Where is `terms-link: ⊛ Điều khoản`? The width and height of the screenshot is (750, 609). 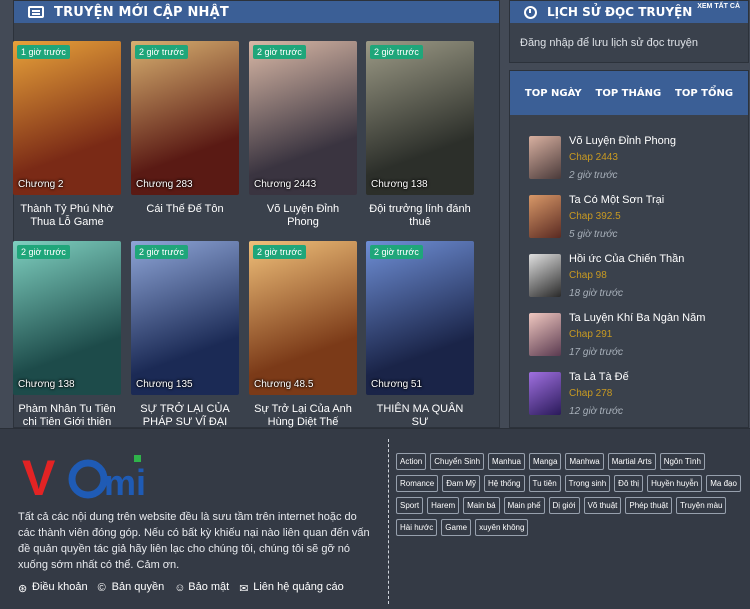
terms-link: ⊛ Điều khoản is located at coordinates (53, 588).